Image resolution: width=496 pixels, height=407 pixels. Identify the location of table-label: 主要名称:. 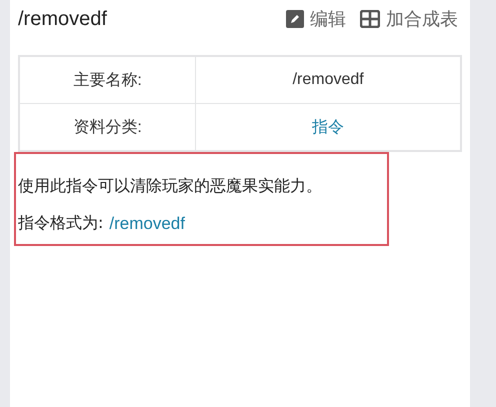
(107, 80).